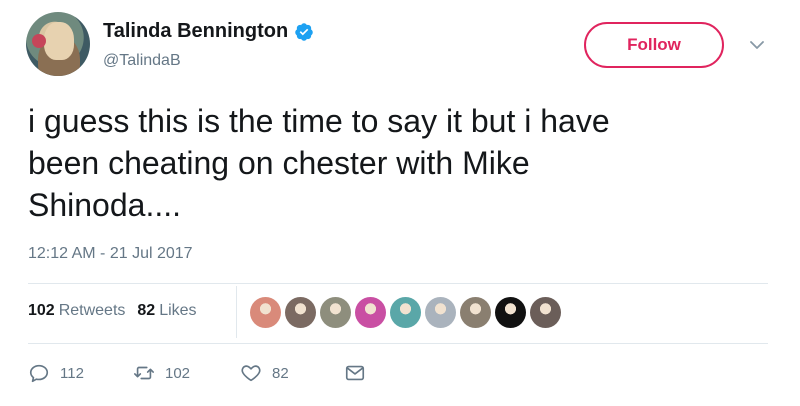 The width and height of the screenshot is (800, 406). Describe the element at coordinates (178, 310) in the screenshot. I see `likes-label: Likes` at that location.